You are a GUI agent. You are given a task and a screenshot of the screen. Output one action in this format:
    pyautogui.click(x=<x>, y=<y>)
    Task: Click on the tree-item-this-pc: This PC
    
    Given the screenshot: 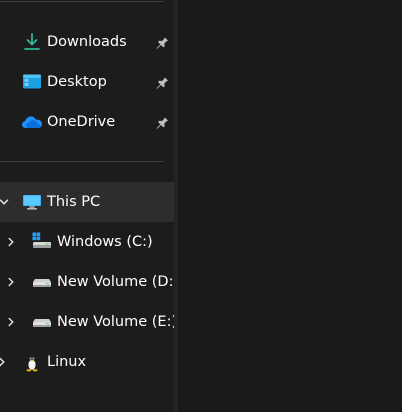 What is the action you would take?
    pyautogui.click(x=87, y=202)
    